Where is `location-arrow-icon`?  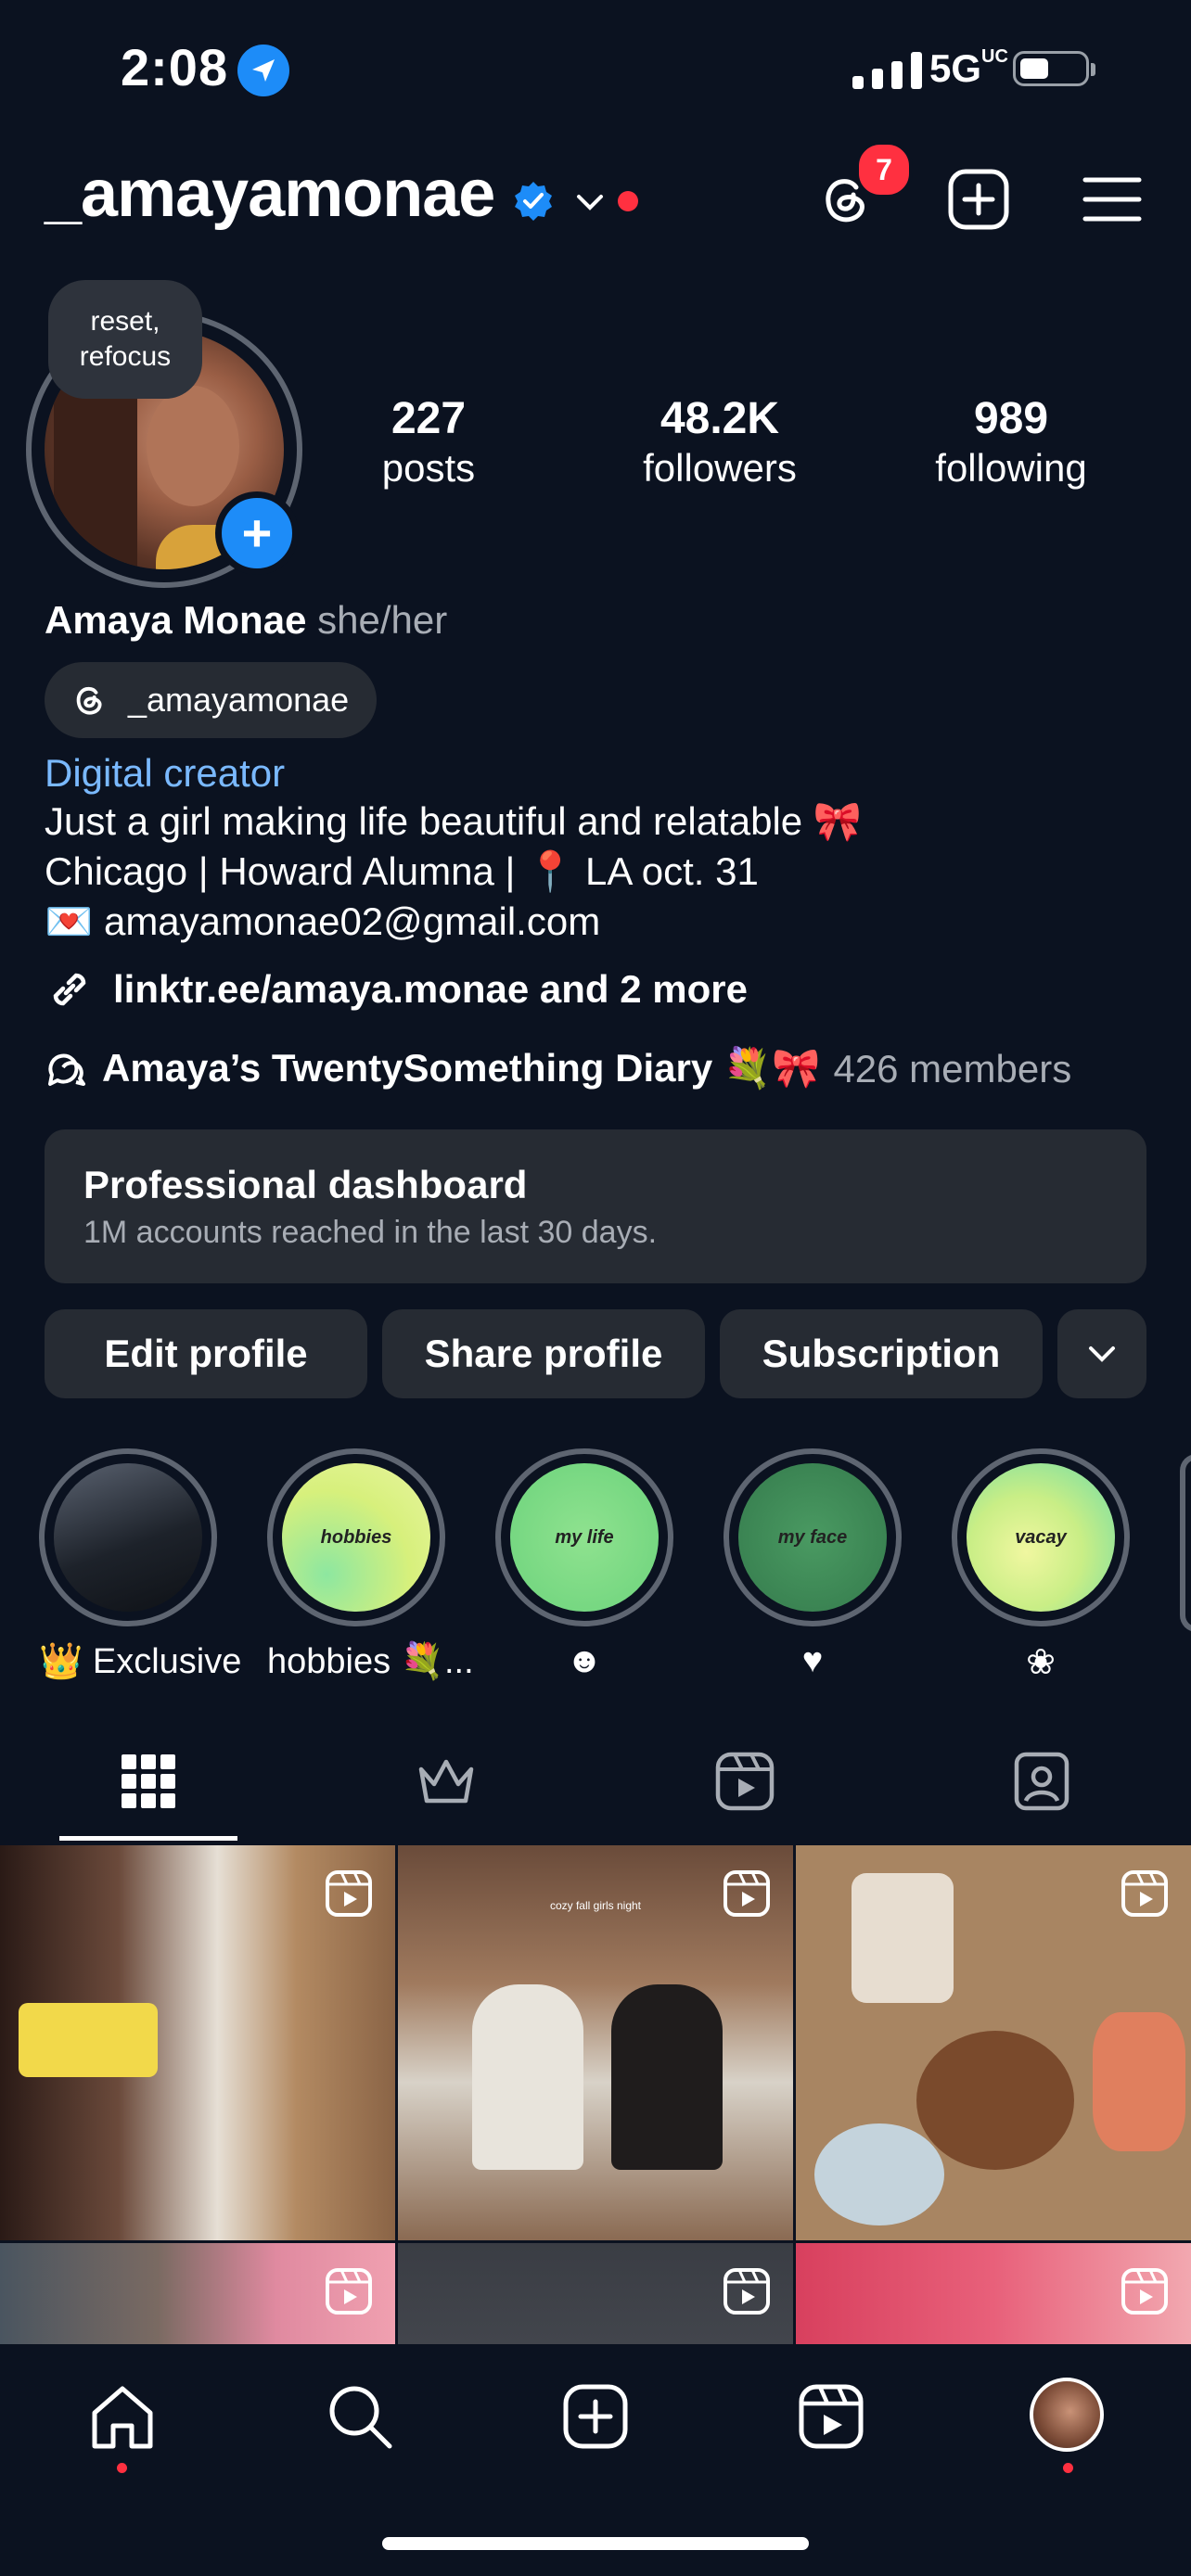
location-arrow-icon is located at coordinates (263, 71).